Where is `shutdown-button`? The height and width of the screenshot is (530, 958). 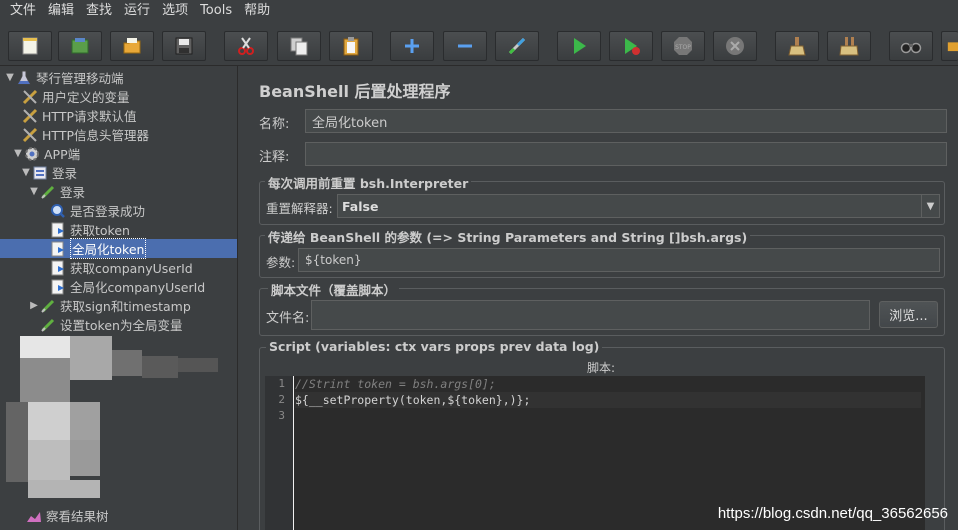
shutdown-button is located at coordinates (735, 46).